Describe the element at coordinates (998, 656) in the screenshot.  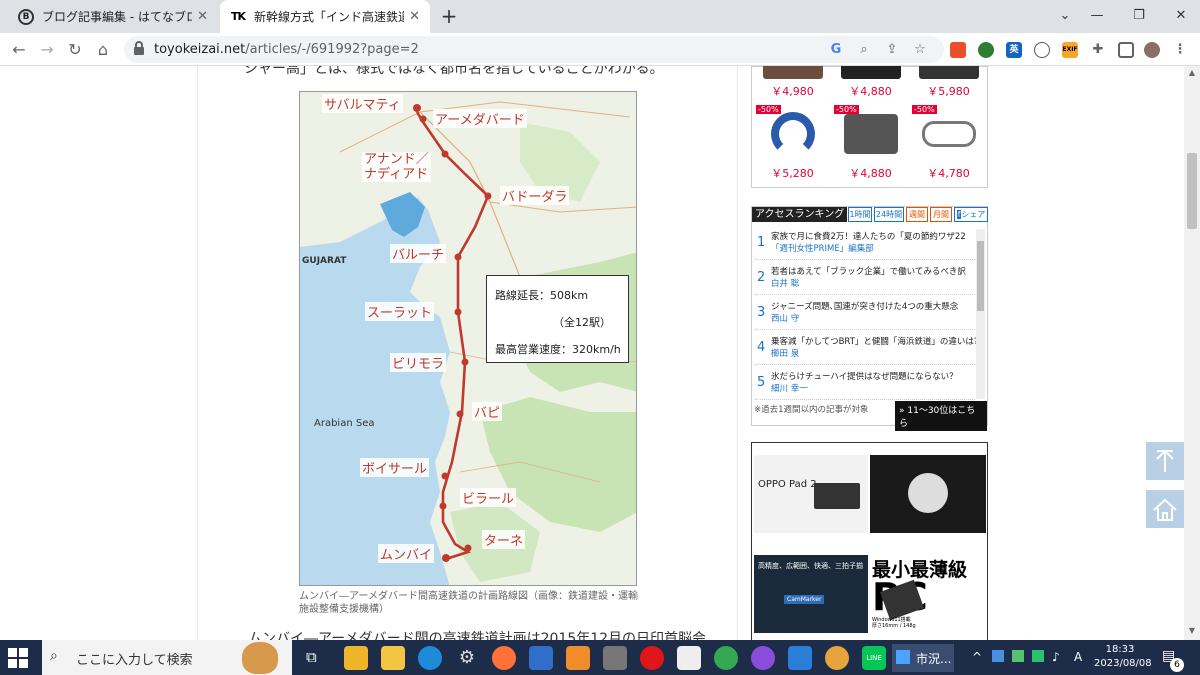
I see `tray-app-icon` at that location.